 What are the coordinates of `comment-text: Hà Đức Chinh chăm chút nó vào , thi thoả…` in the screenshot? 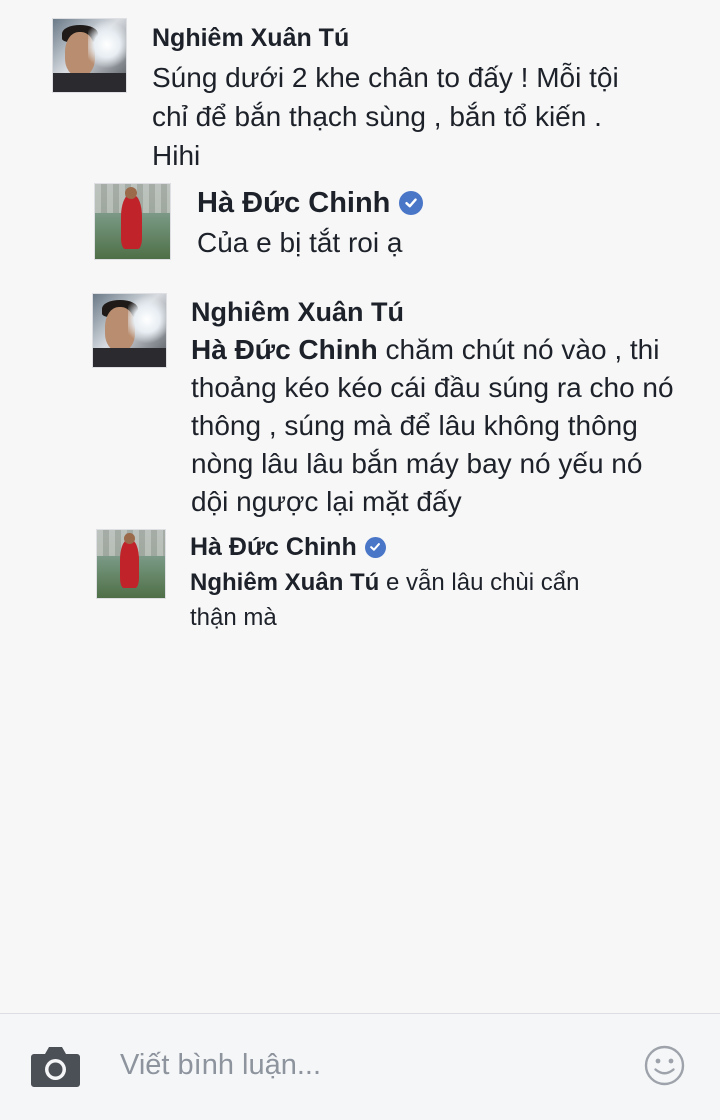 It's located at (432, 426).